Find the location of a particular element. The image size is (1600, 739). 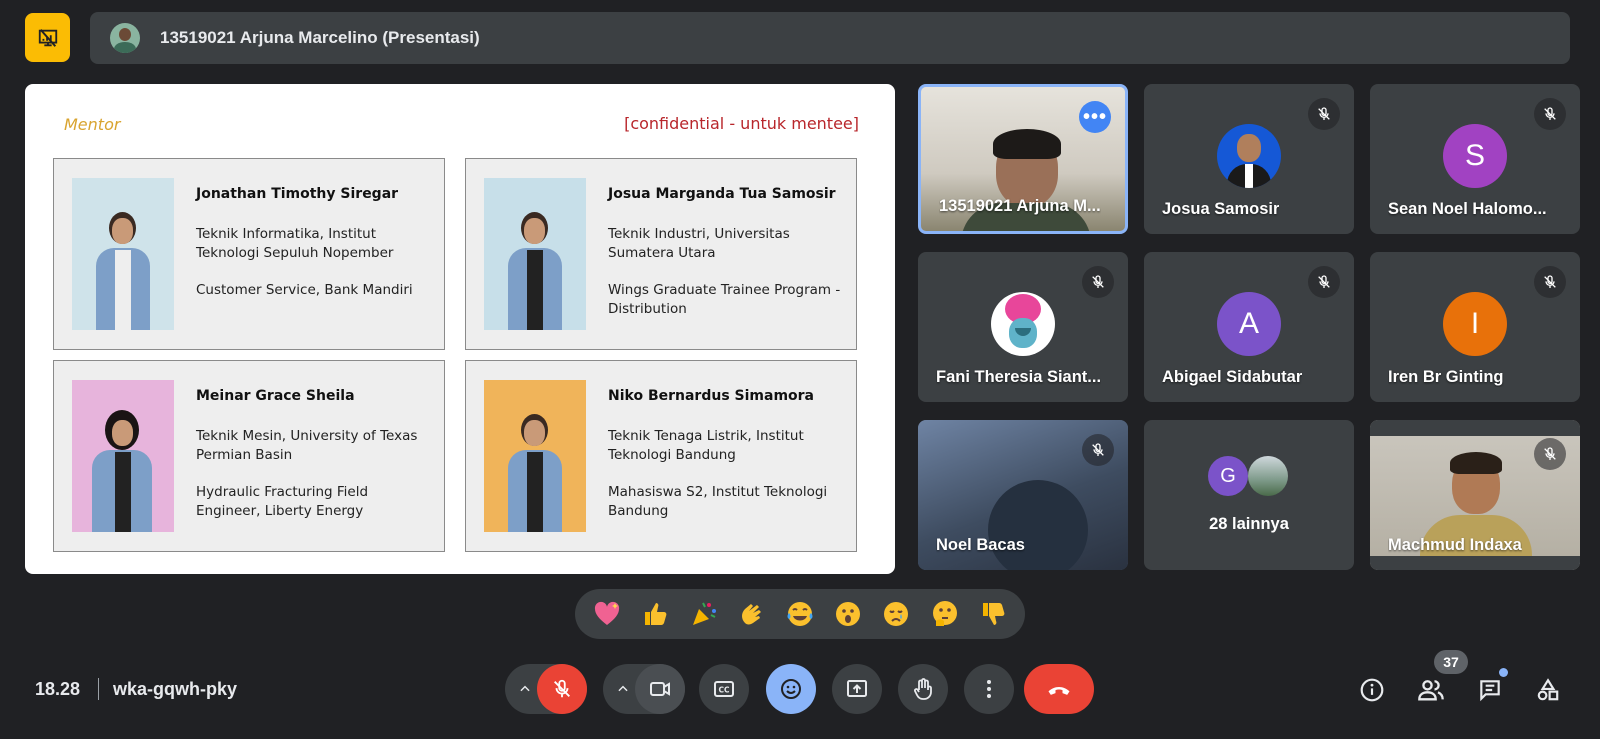

mentor-name: Meinar Grace Sheila is located at coordinates (275, 396).